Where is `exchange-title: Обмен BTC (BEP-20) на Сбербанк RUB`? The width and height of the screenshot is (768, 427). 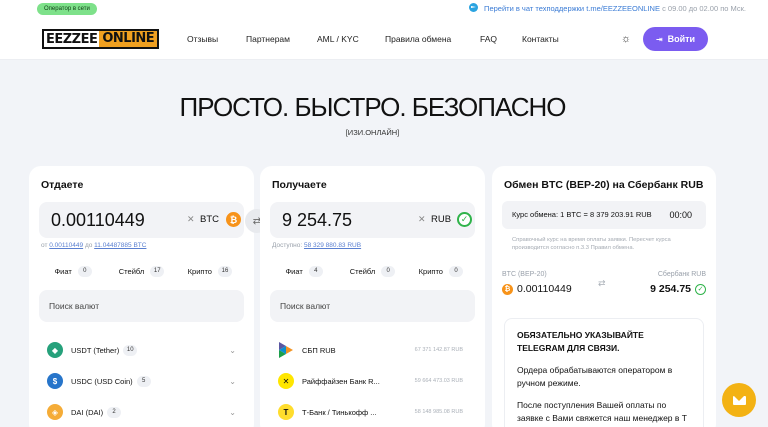
exchange-title: Обмен BTC (BEP-20) на Сбербанк RUB is located at coordinates (604, 185).